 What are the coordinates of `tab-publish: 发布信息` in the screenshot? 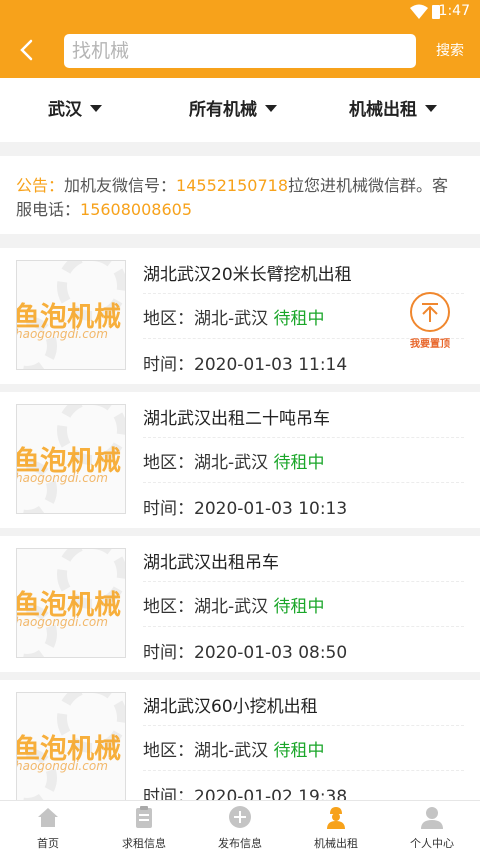 It's located at (240, 827).